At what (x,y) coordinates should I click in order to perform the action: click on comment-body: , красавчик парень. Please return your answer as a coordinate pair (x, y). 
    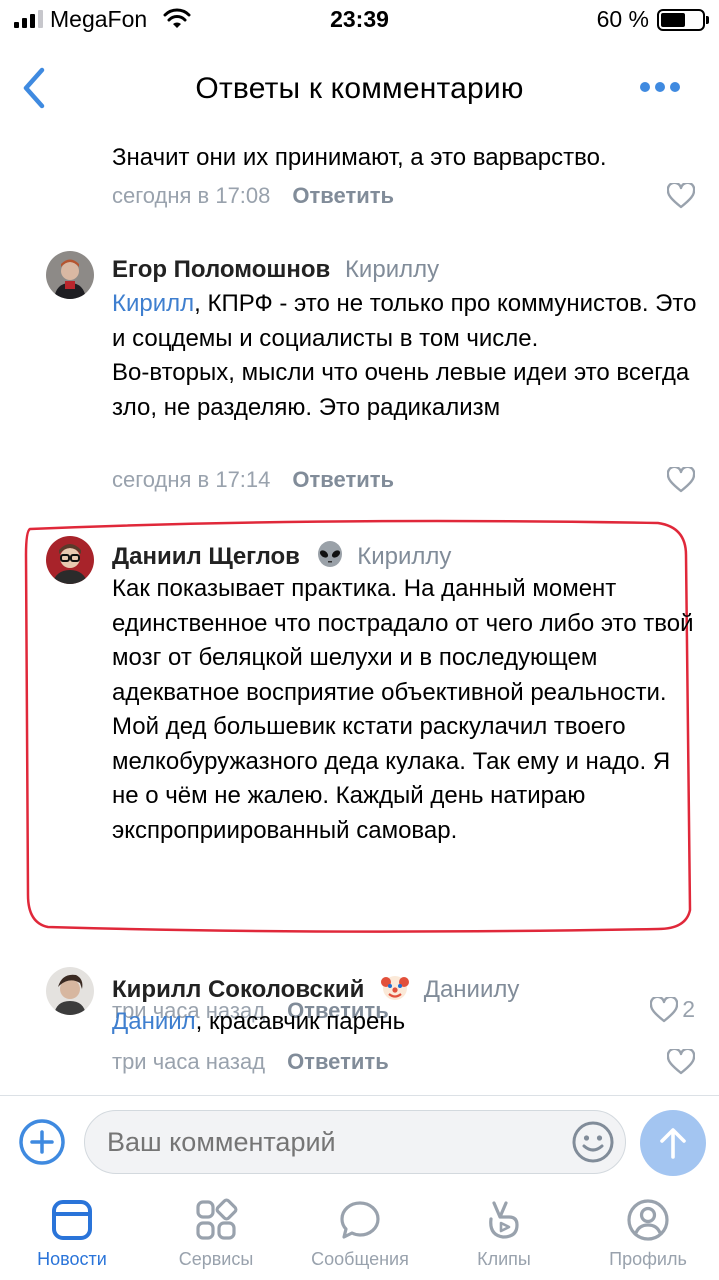
    Looking at the image, I should click on (300, 1021).